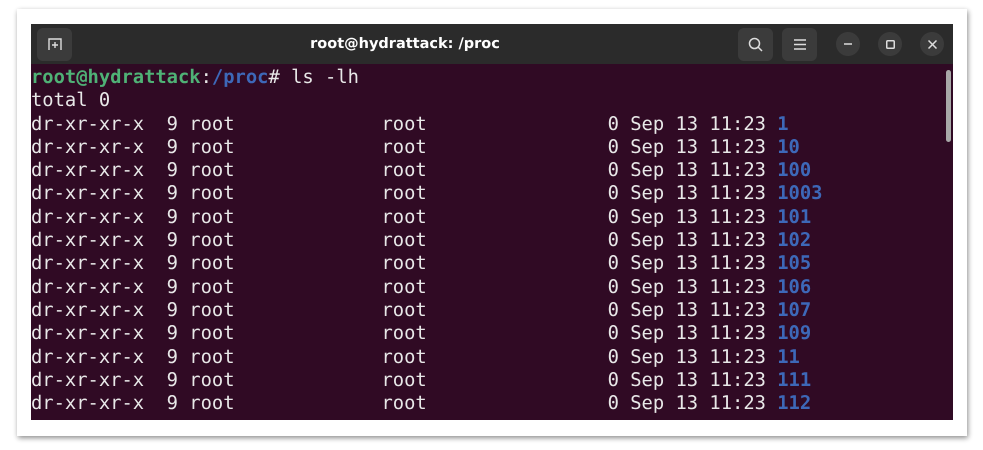  Describe the element at coordinates (794, 310) in the screenshot. I see `file-name: 107` at that location.